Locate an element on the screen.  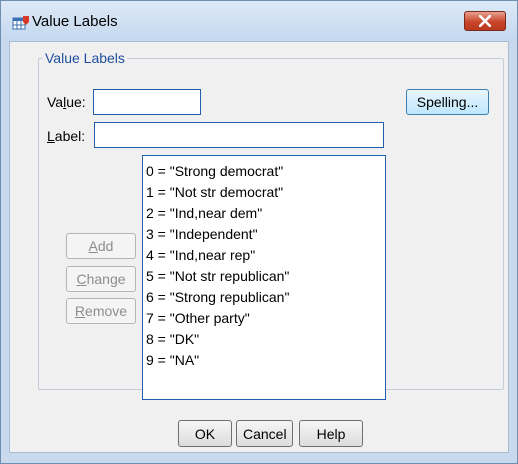
label-label-suffix: abel: is located at coordinates (70, 136).